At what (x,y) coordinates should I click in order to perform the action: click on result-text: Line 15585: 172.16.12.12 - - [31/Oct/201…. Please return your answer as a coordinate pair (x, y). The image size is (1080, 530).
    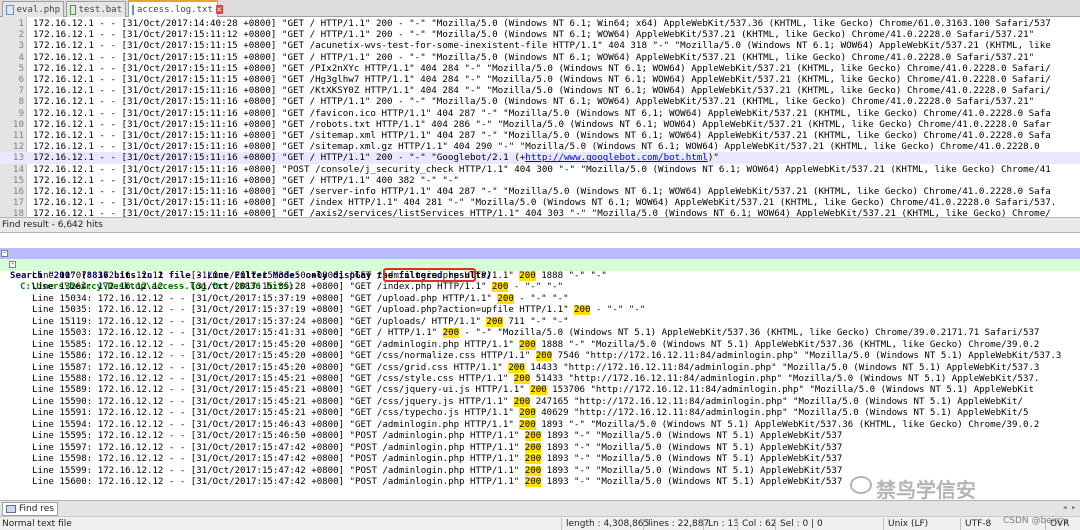
    Looking at the image, I should click on (535, 345).